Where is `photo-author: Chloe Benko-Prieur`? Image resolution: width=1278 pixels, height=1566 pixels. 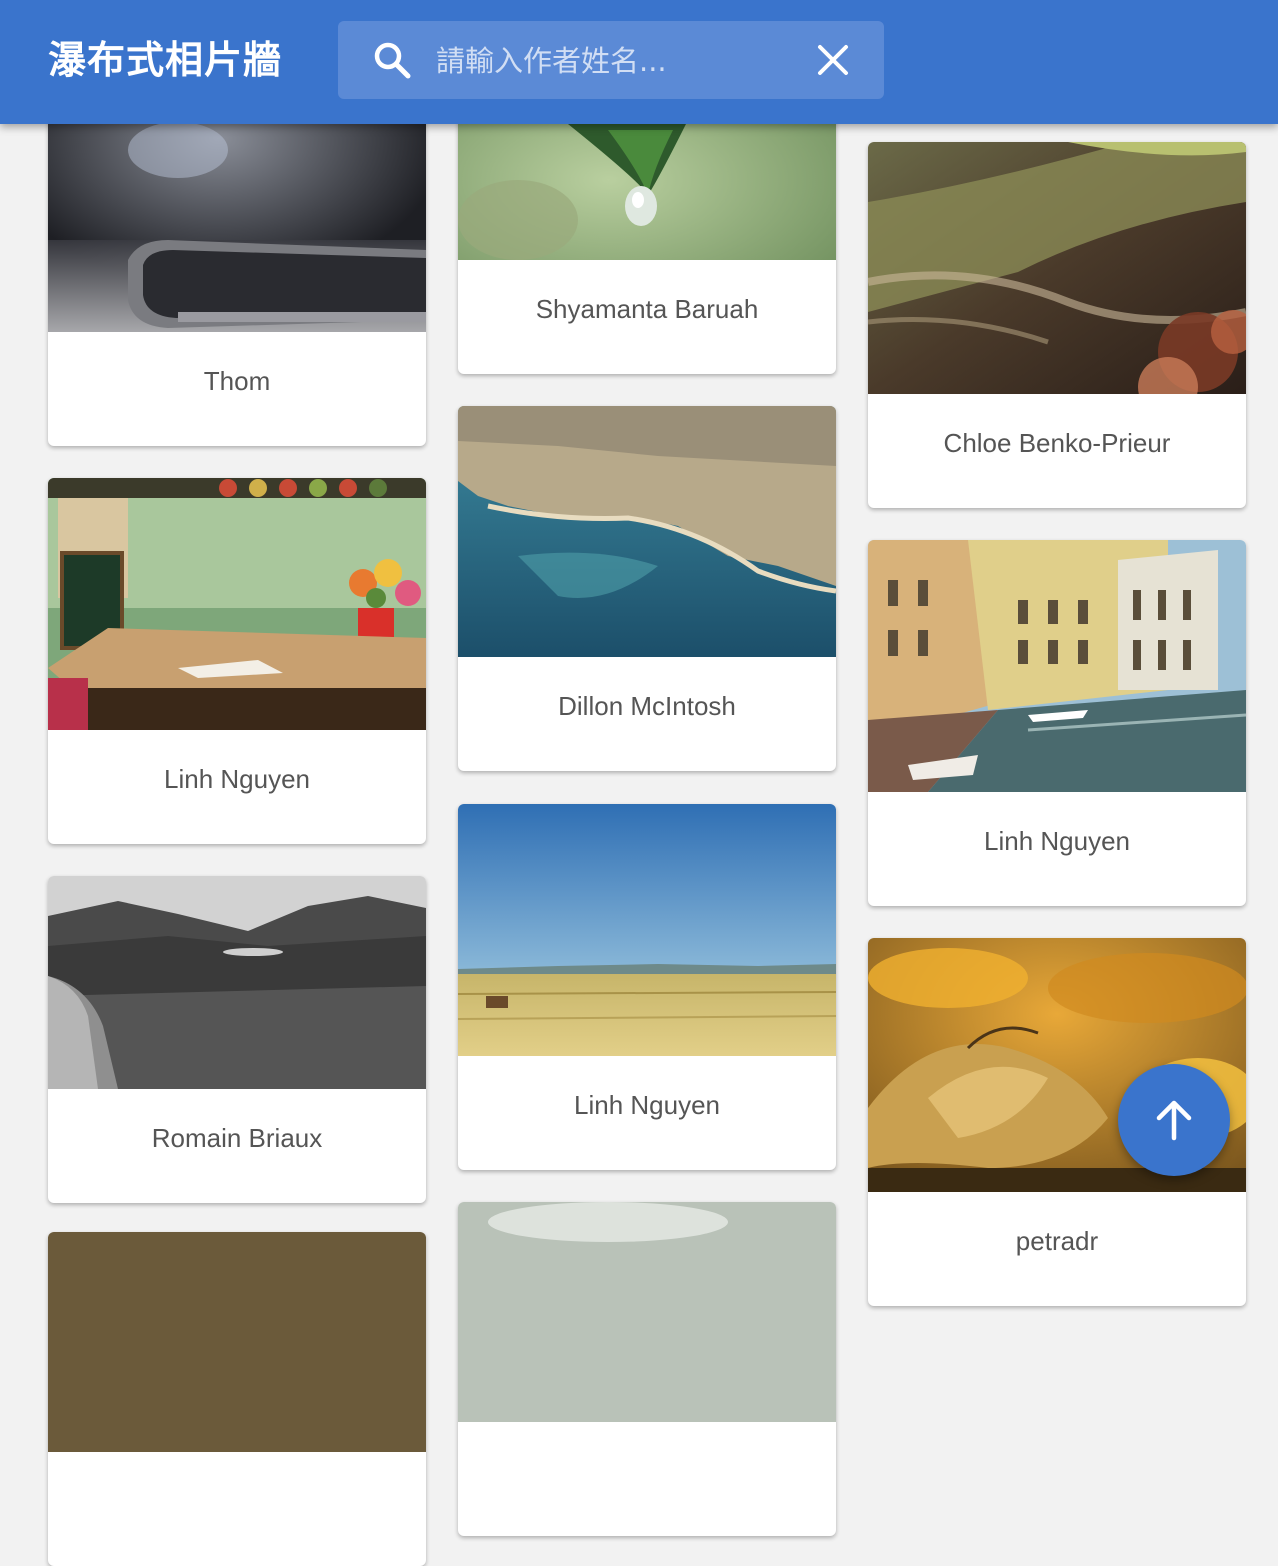
photo-author: Chloe Benko-Prieur is located at coordinates (1057, 443).